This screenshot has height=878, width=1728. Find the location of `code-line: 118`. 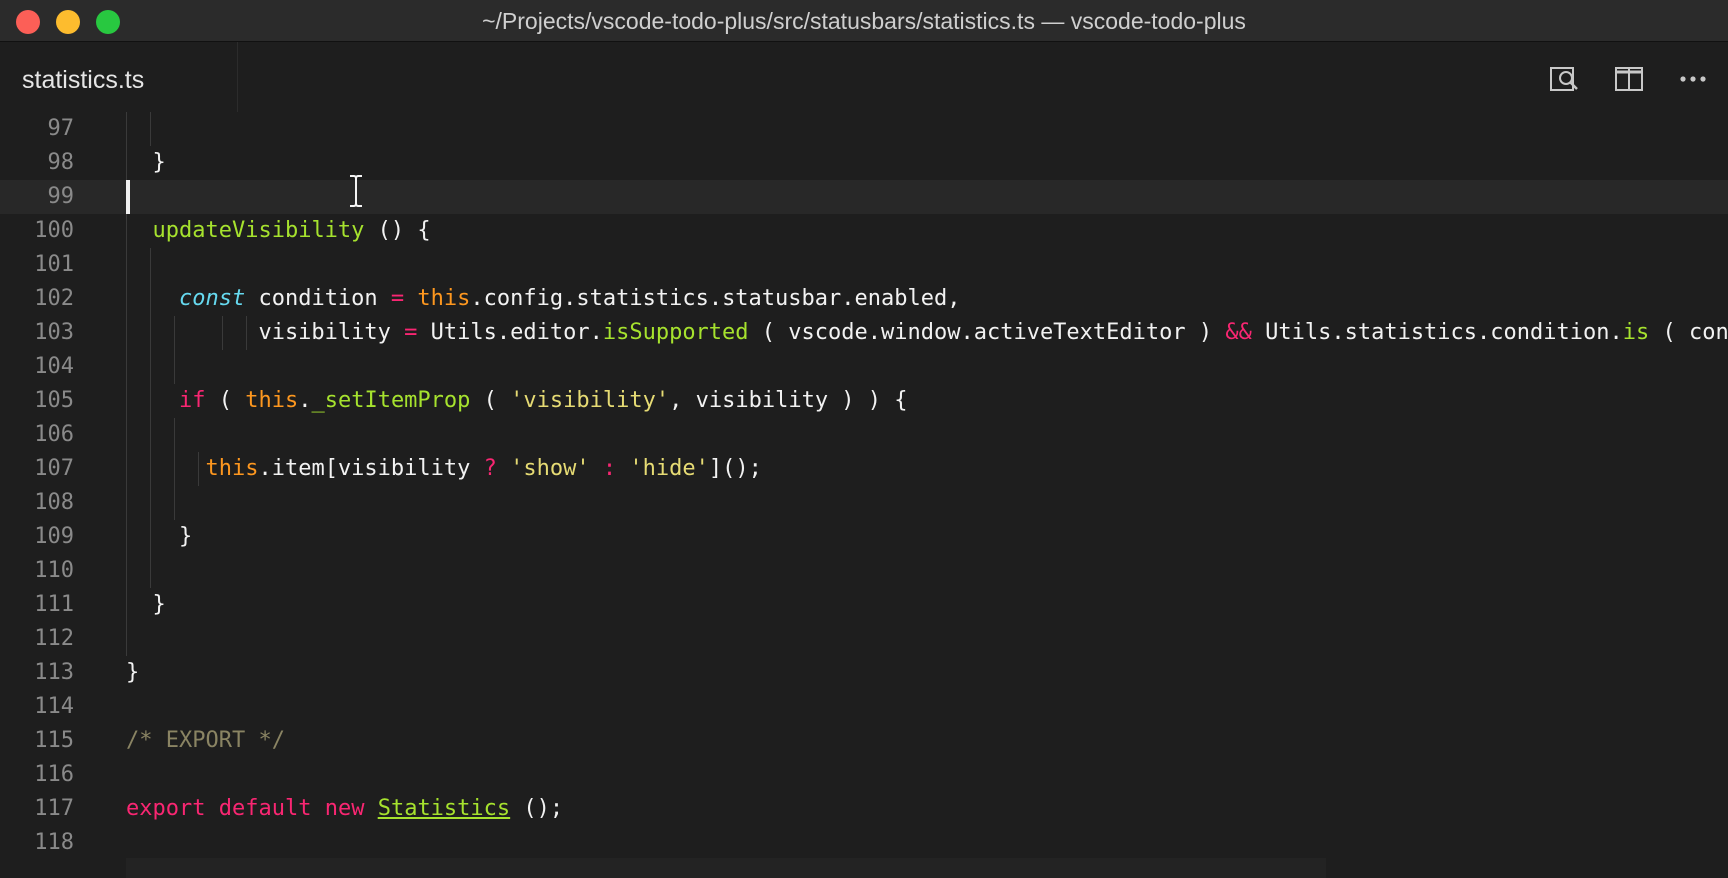

code-line: 118 is located at coordinates (864, 843).